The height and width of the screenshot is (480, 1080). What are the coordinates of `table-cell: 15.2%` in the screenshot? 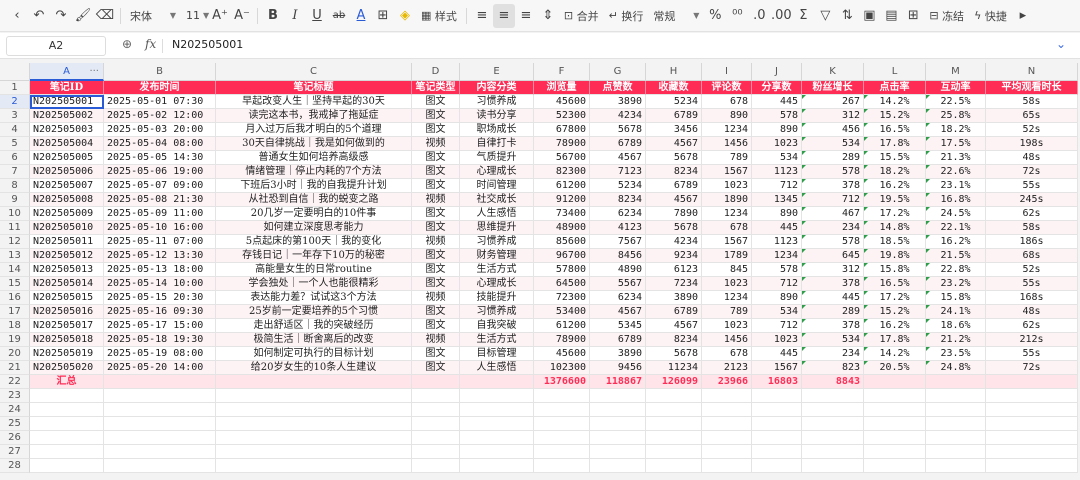 It's located at (895, 116).